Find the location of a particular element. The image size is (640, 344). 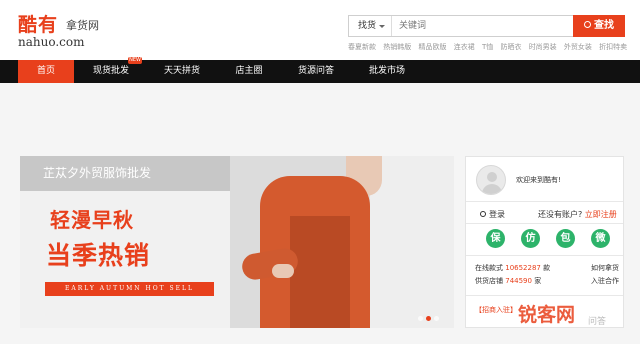

watermark-logo: 锐客网 is located at coordinates (547, 315).